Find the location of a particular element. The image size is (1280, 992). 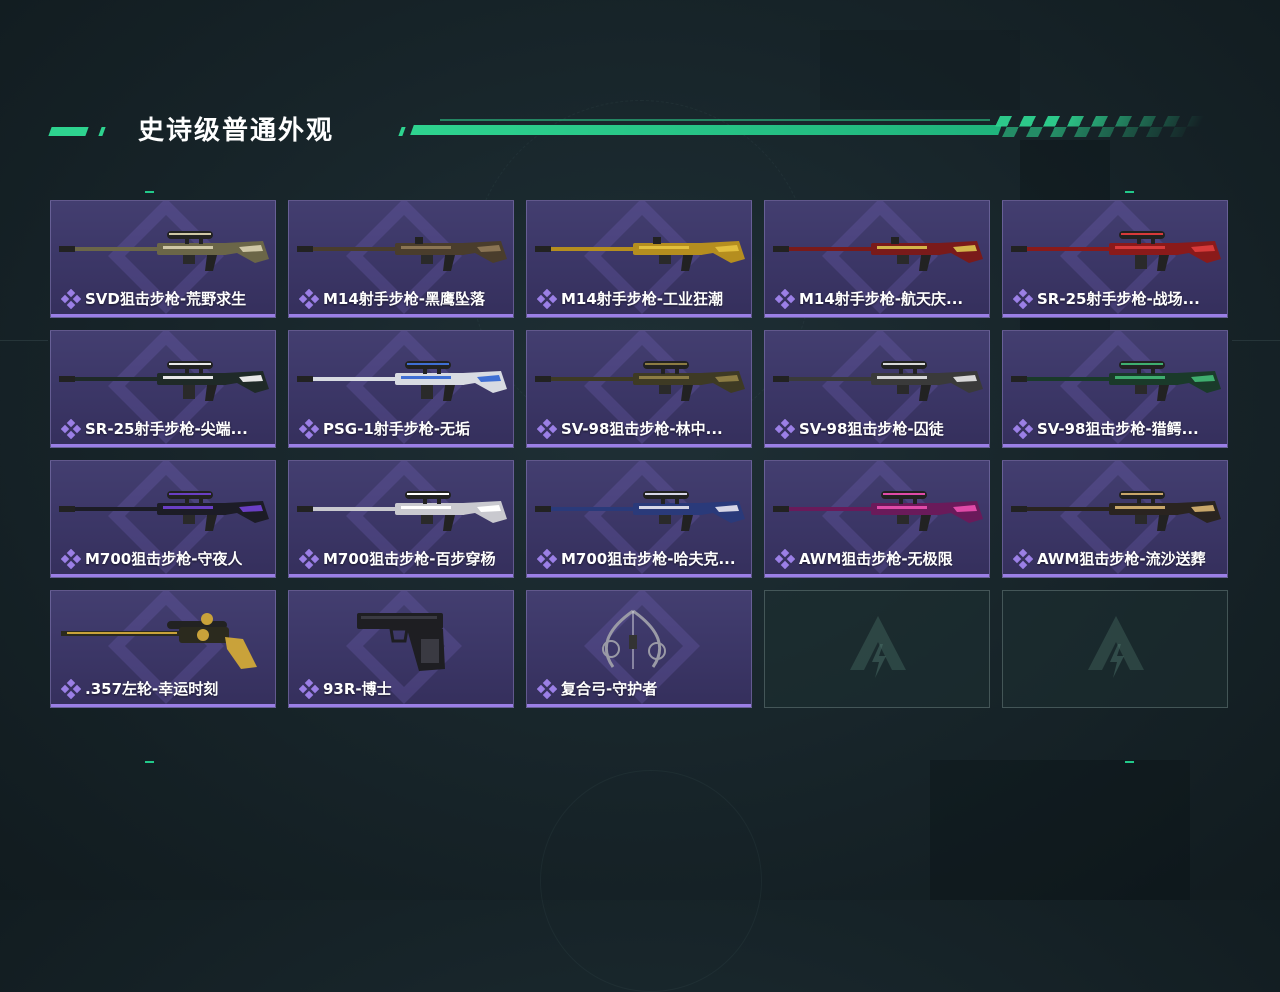

skin-name: SVD狙击步枪-荒野求生 is located at coordinates (166, 299).